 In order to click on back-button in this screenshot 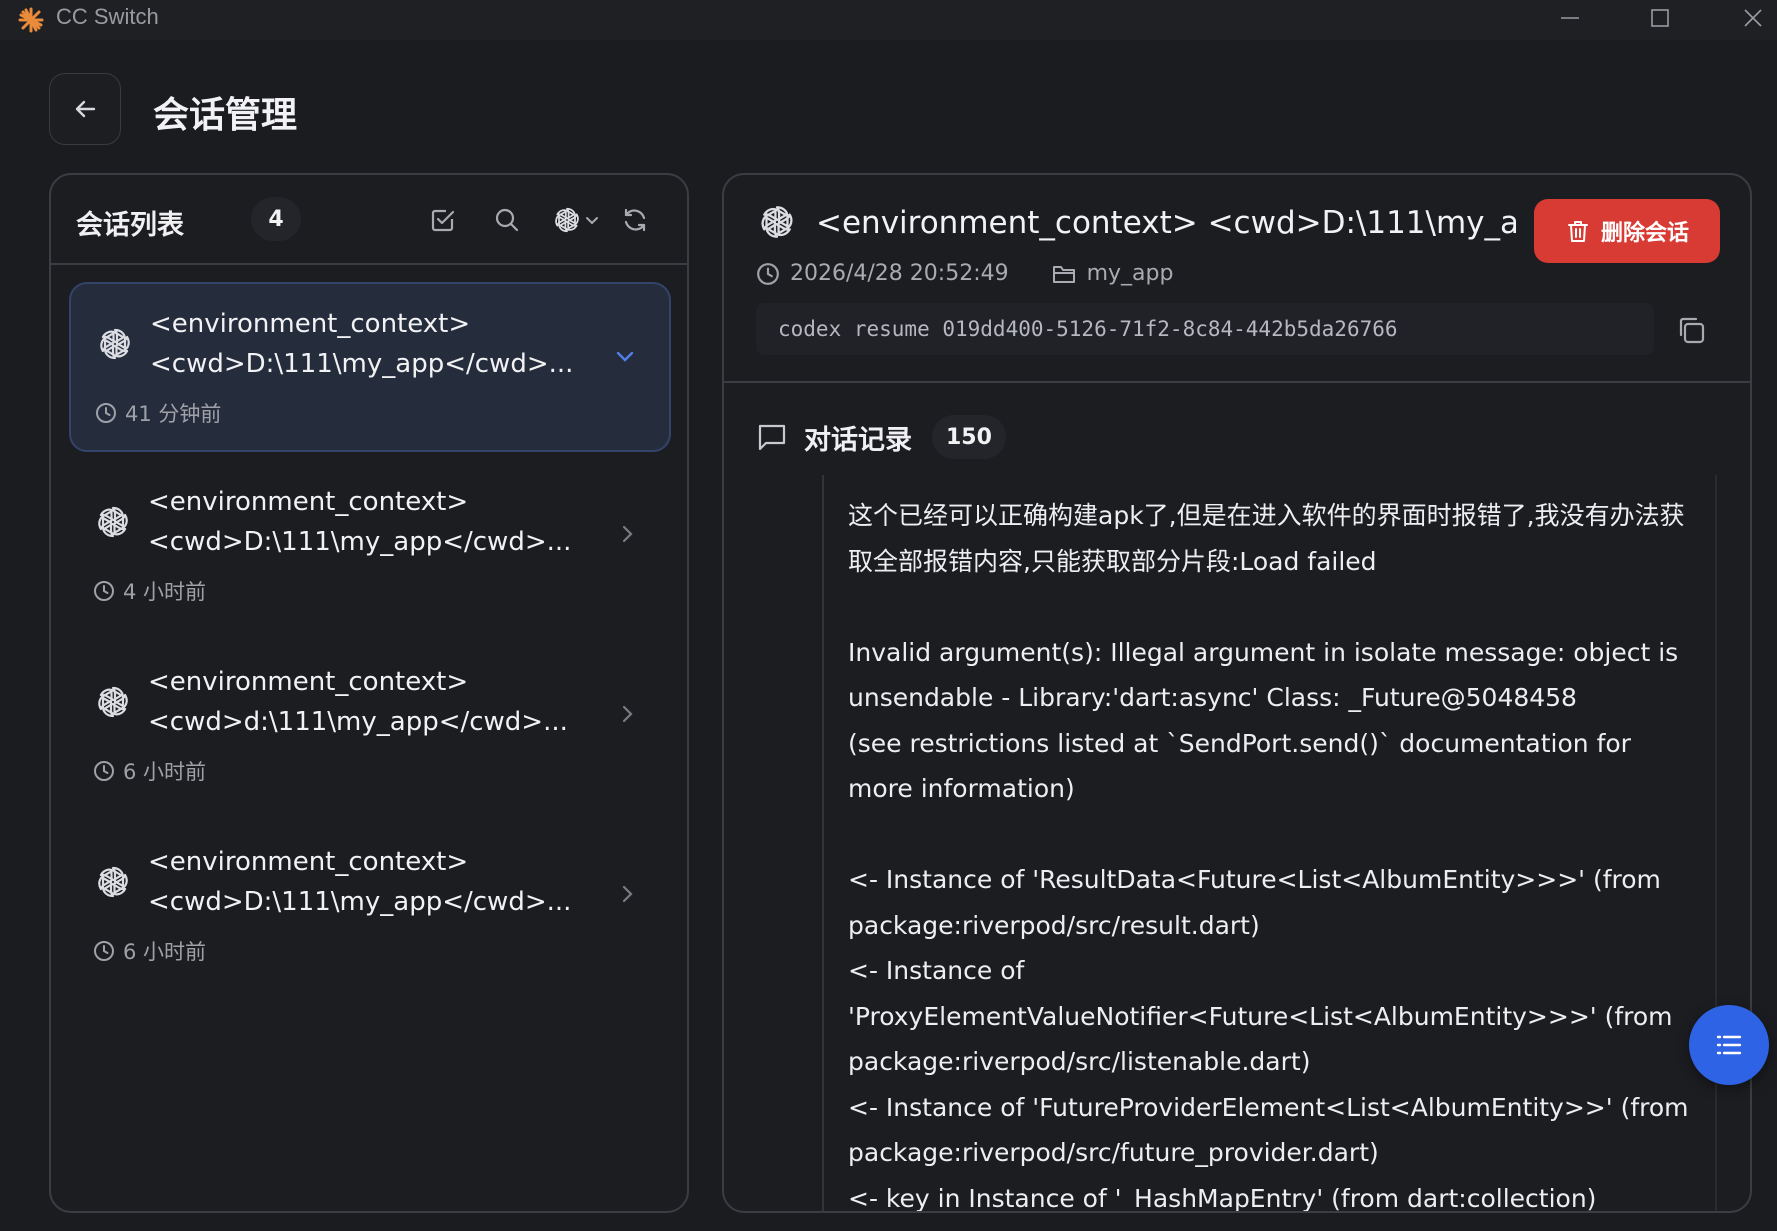, I will do `click(85, 109)`.